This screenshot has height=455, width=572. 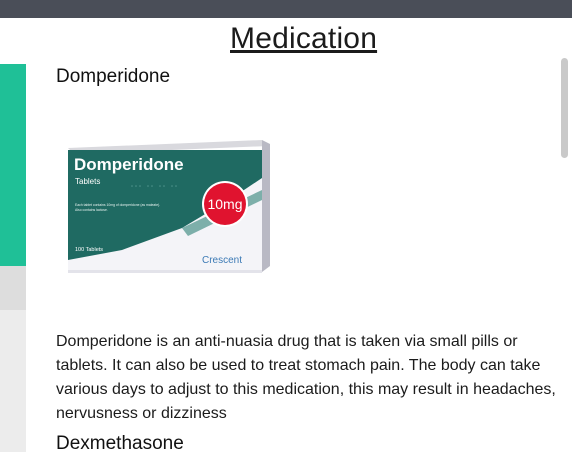 What do you see at coordinates (13, 165) in the screenshot?
I see `sidebar-item-active` at bounding box center [13, 165].